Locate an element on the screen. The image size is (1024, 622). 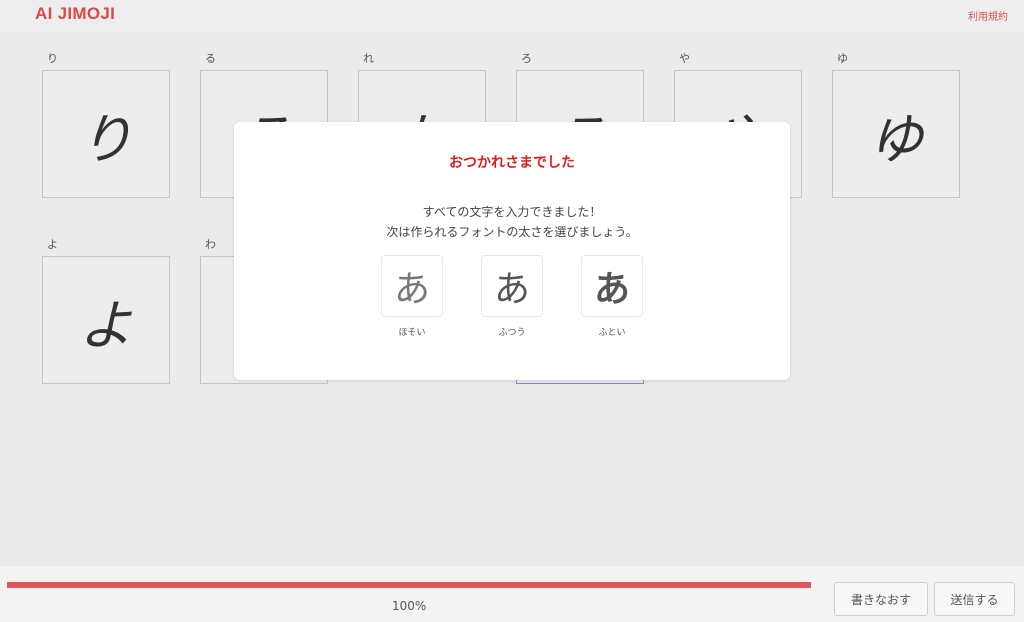
footer-bar: 100% 書きなおす 送信する is located at coordinates (512, 594).